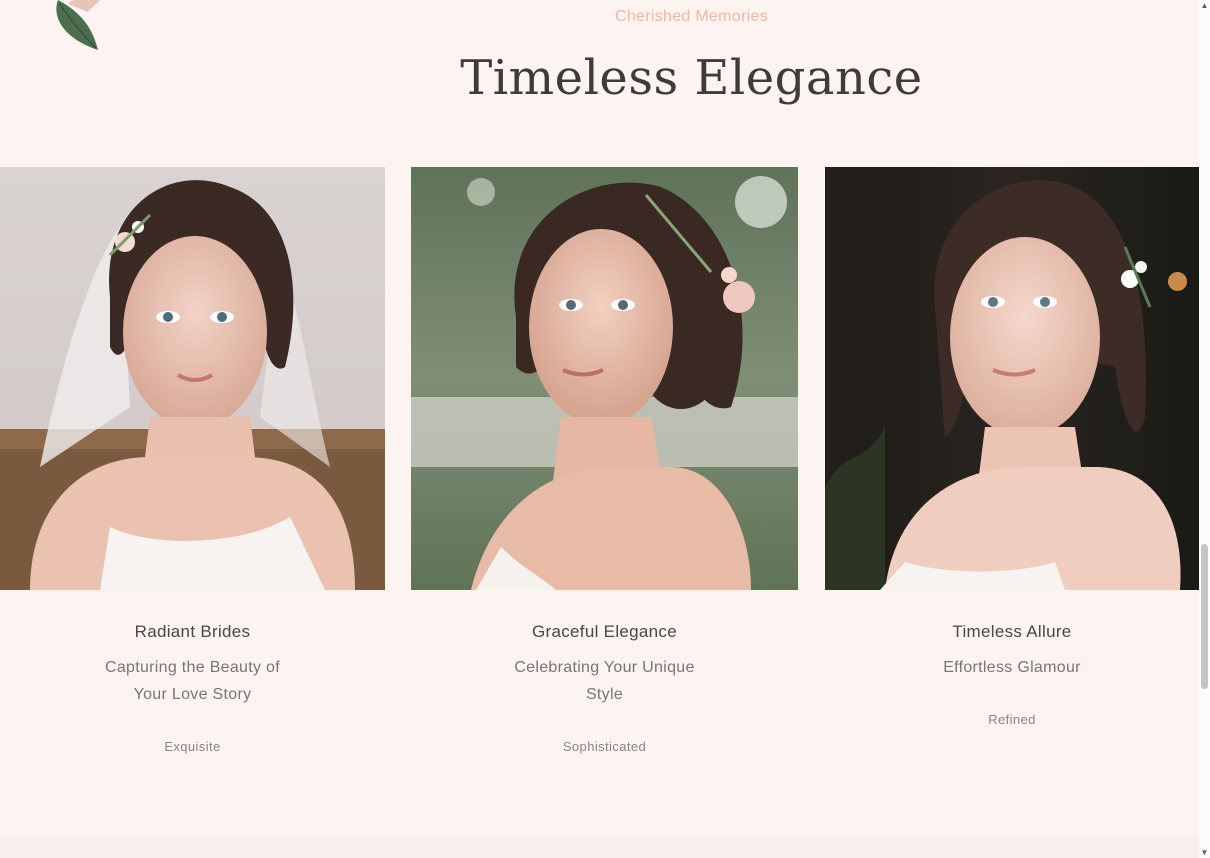  I want to click on card-subtitle: Effortless Glamour, so click(1012, 667).